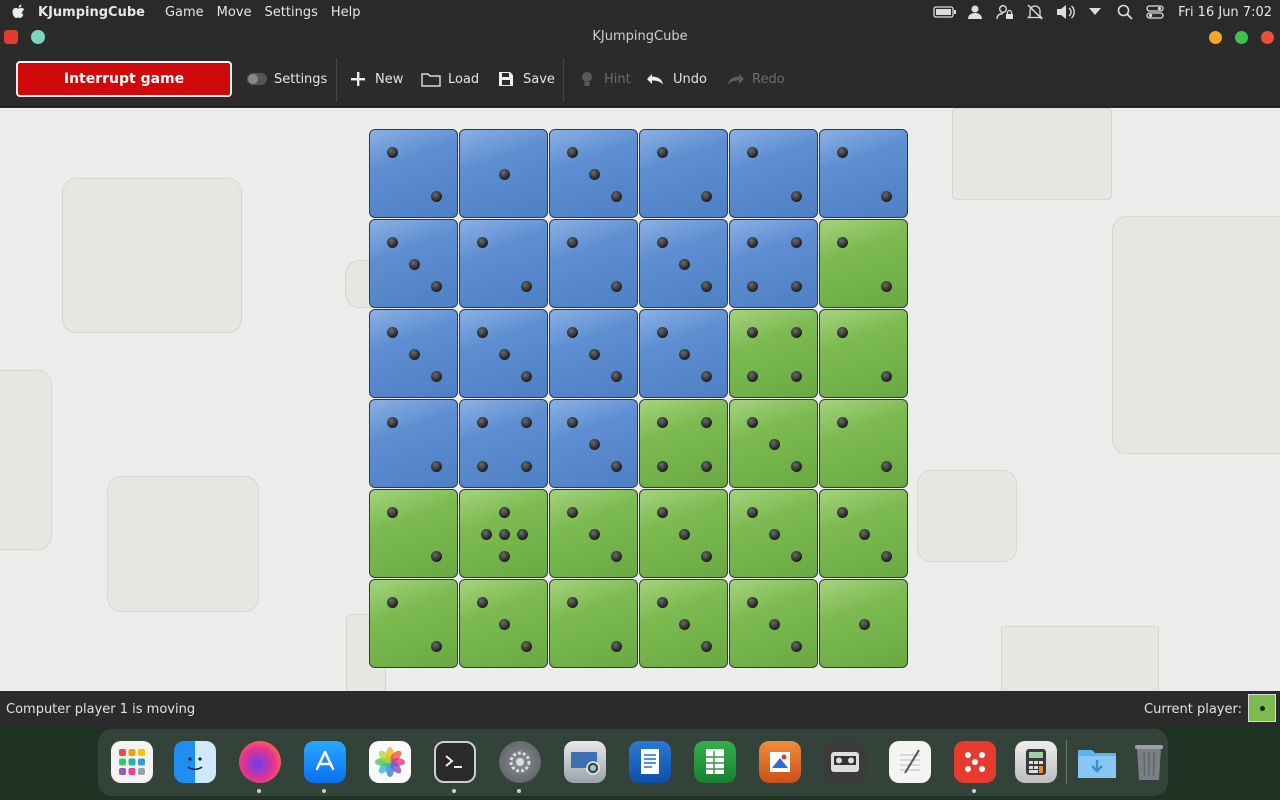  I want to click on volume-icon, so click(1065, 12).